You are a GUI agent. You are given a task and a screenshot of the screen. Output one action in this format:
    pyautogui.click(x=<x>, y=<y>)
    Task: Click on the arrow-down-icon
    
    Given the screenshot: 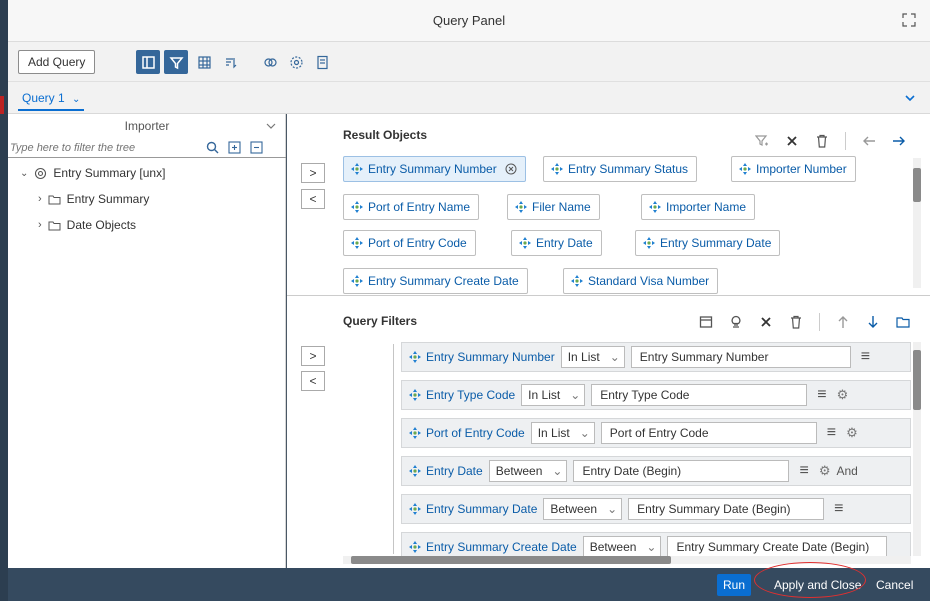 What is the action you would take?
    pyautogui.click(x=873, y=322)
    